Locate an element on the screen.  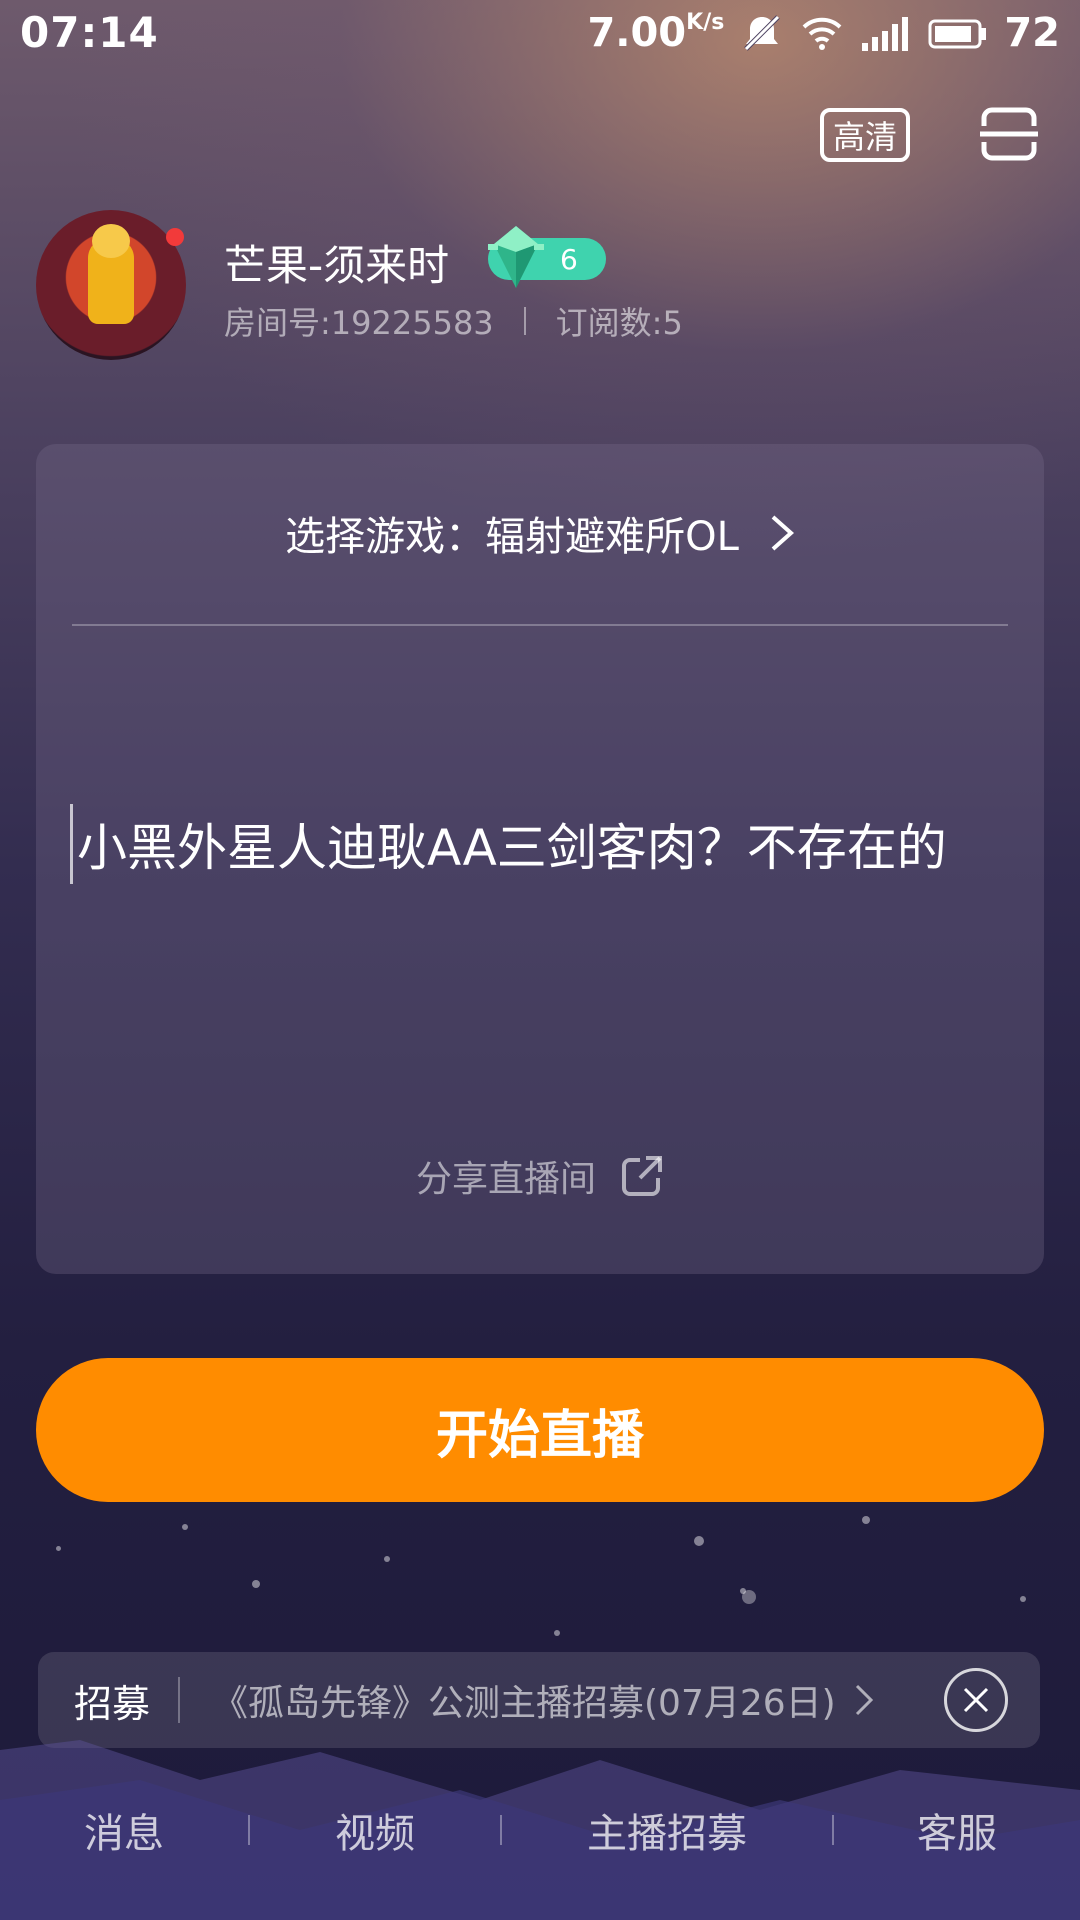
avatar is located at coordinates (111, 285).